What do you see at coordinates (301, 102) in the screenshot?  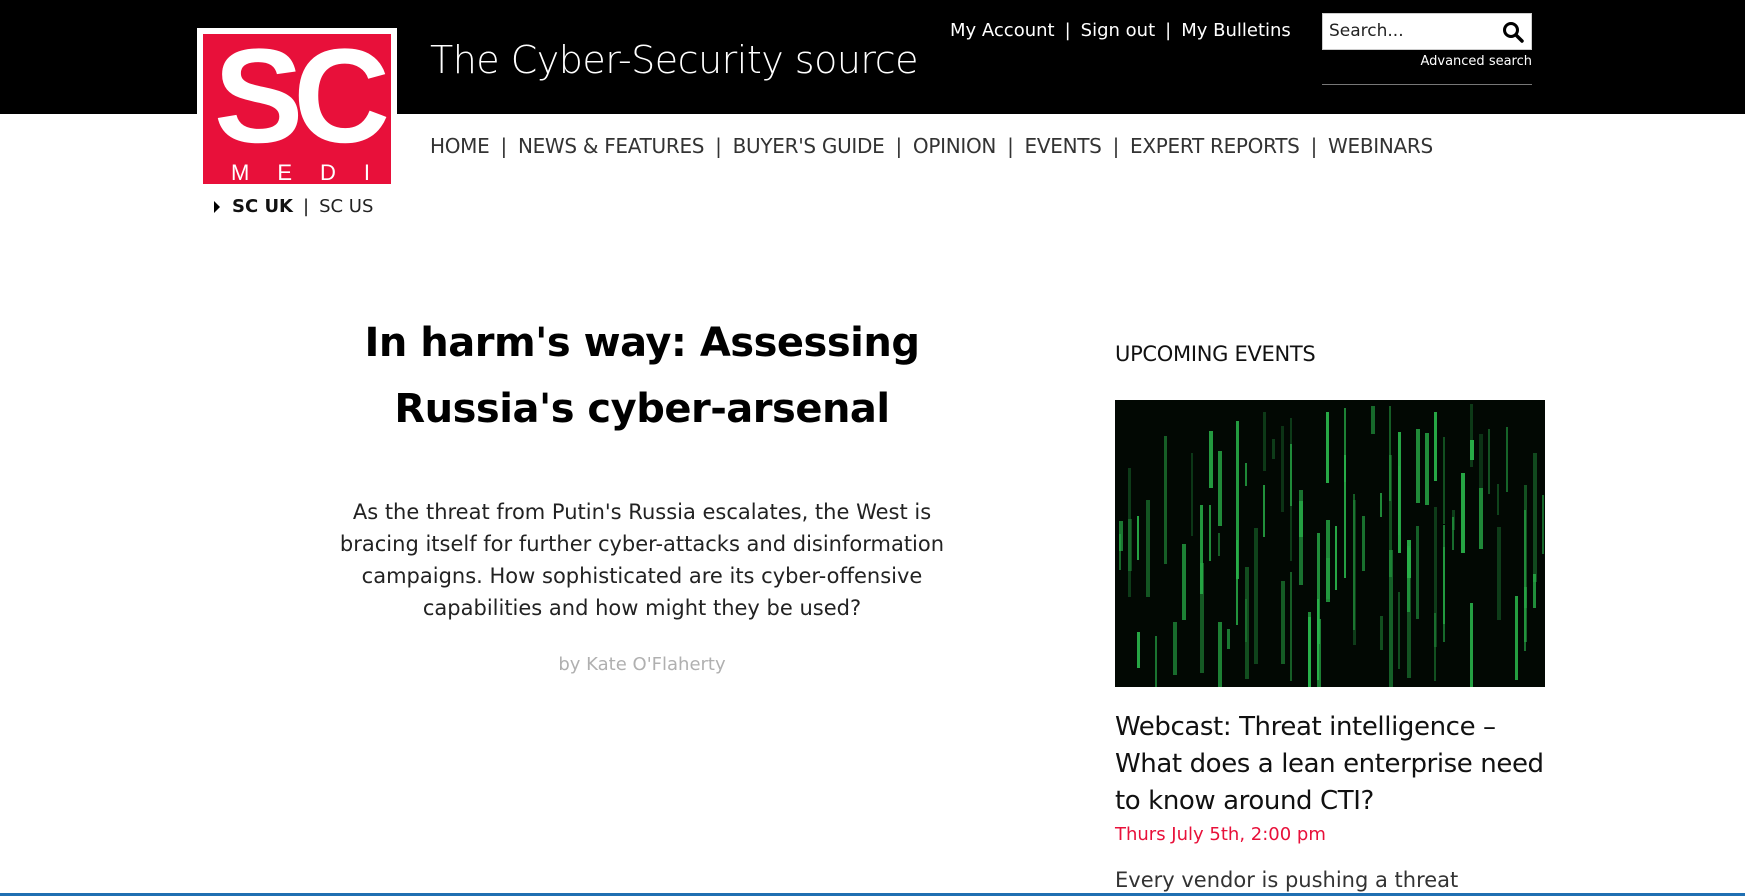 I see `logo-letters: SC` at bounding box center [301, 102].